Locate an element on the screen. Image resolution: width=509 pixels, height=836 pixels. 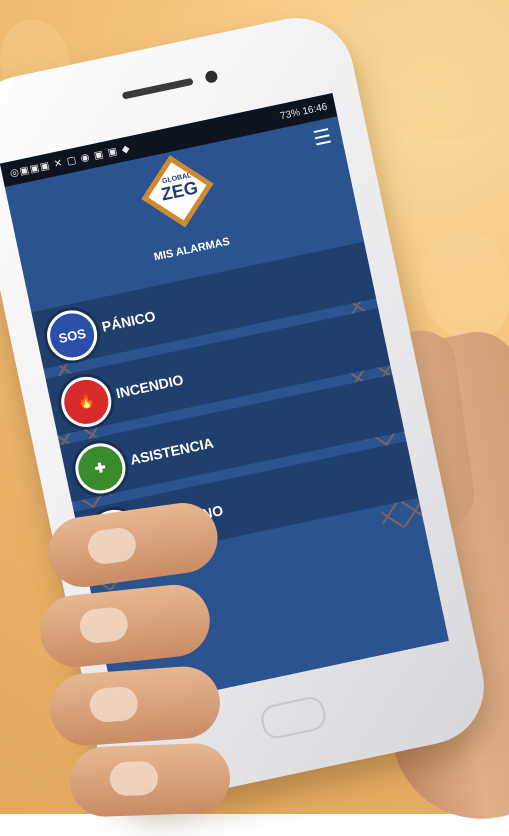
alarm-label: INCENDIO is located at coordinates (149, 386).